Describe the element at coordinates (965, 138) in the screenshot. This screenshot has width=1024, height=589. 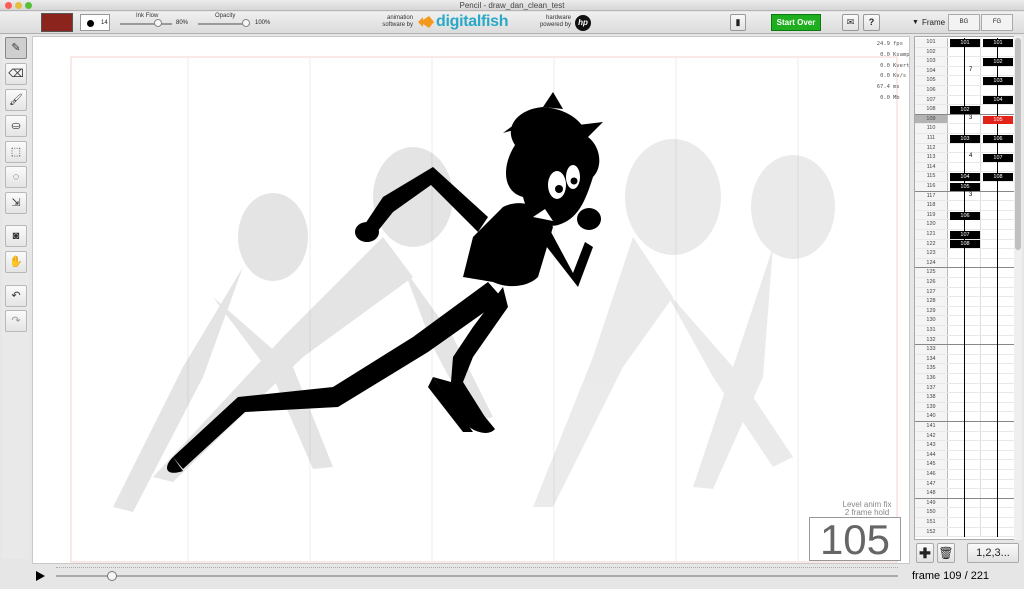
I see `bg-cel: 103` at that location.